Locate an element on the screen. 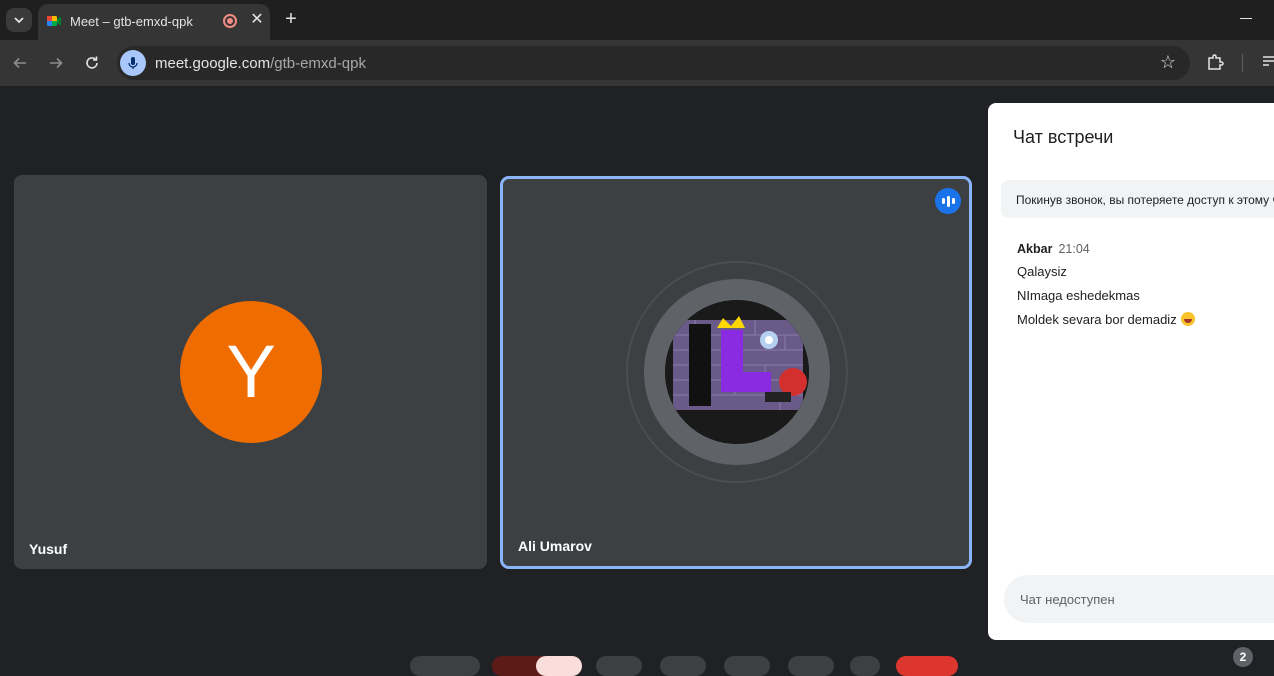  message-line-with-emoji: Moldek sevara bor demadiz is located at coordinates (1106, 319).